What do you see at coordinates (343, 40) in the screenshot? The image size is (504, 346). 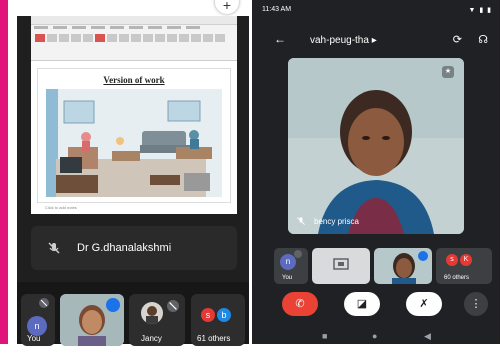 I see `meeting-code: vah-peug-tha ▸` at bounding box center [343, 40].